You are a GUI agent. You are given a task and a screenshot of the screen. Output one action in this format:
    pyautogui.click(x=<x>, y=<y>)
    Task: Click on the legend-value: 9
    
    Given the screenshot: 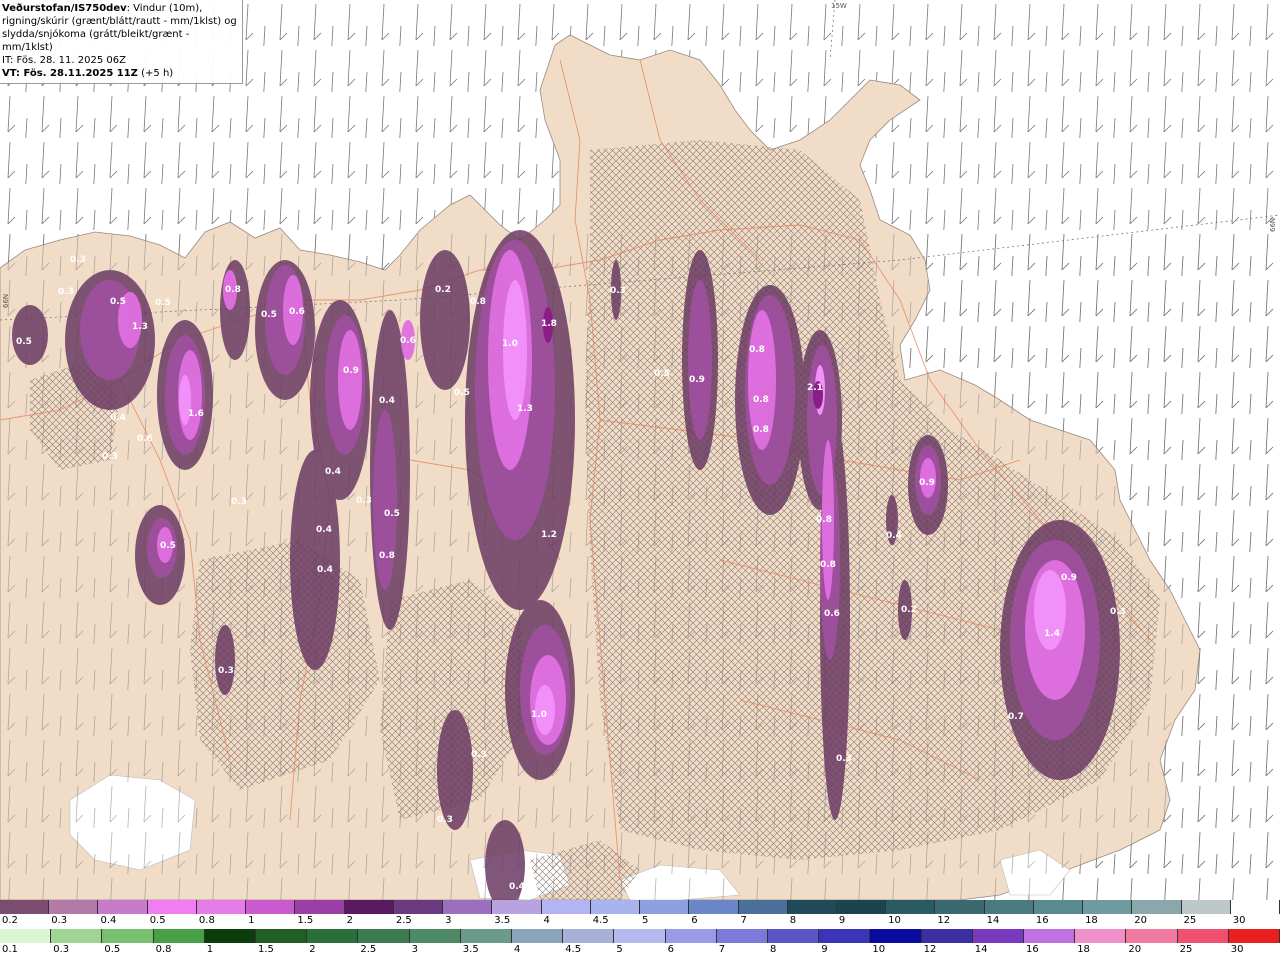 What is the action you would take?
    pyautogui.click(x=824, y=949)
    